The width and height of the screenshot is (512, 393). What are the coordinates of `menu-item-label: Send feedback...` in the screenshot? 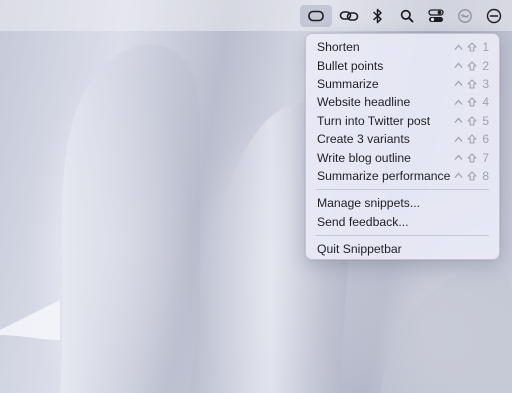 It's located at (363, 221).